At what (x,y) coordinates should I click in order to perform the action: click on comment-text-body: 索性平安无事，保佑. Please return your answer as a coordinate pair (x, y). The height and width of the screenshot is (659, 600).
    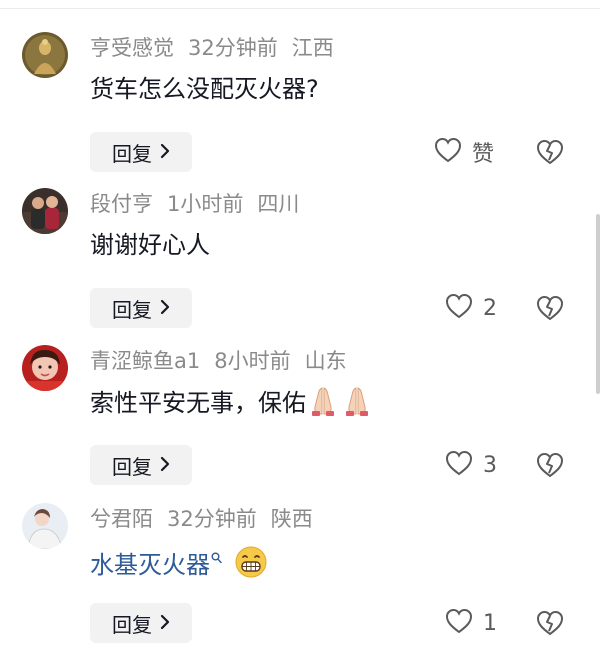
    Looking at the image, I should click on (198, 403).